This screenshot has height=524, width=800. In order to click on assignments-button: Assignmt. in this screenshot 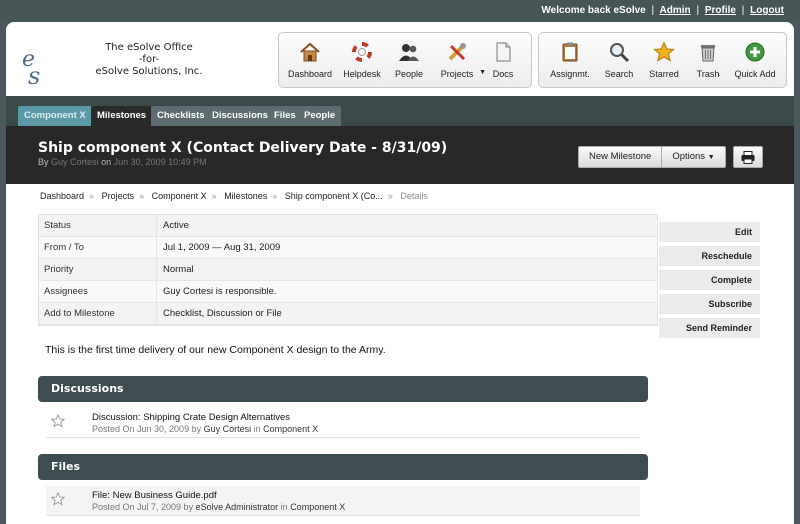, I will do `click(570, 62)`.